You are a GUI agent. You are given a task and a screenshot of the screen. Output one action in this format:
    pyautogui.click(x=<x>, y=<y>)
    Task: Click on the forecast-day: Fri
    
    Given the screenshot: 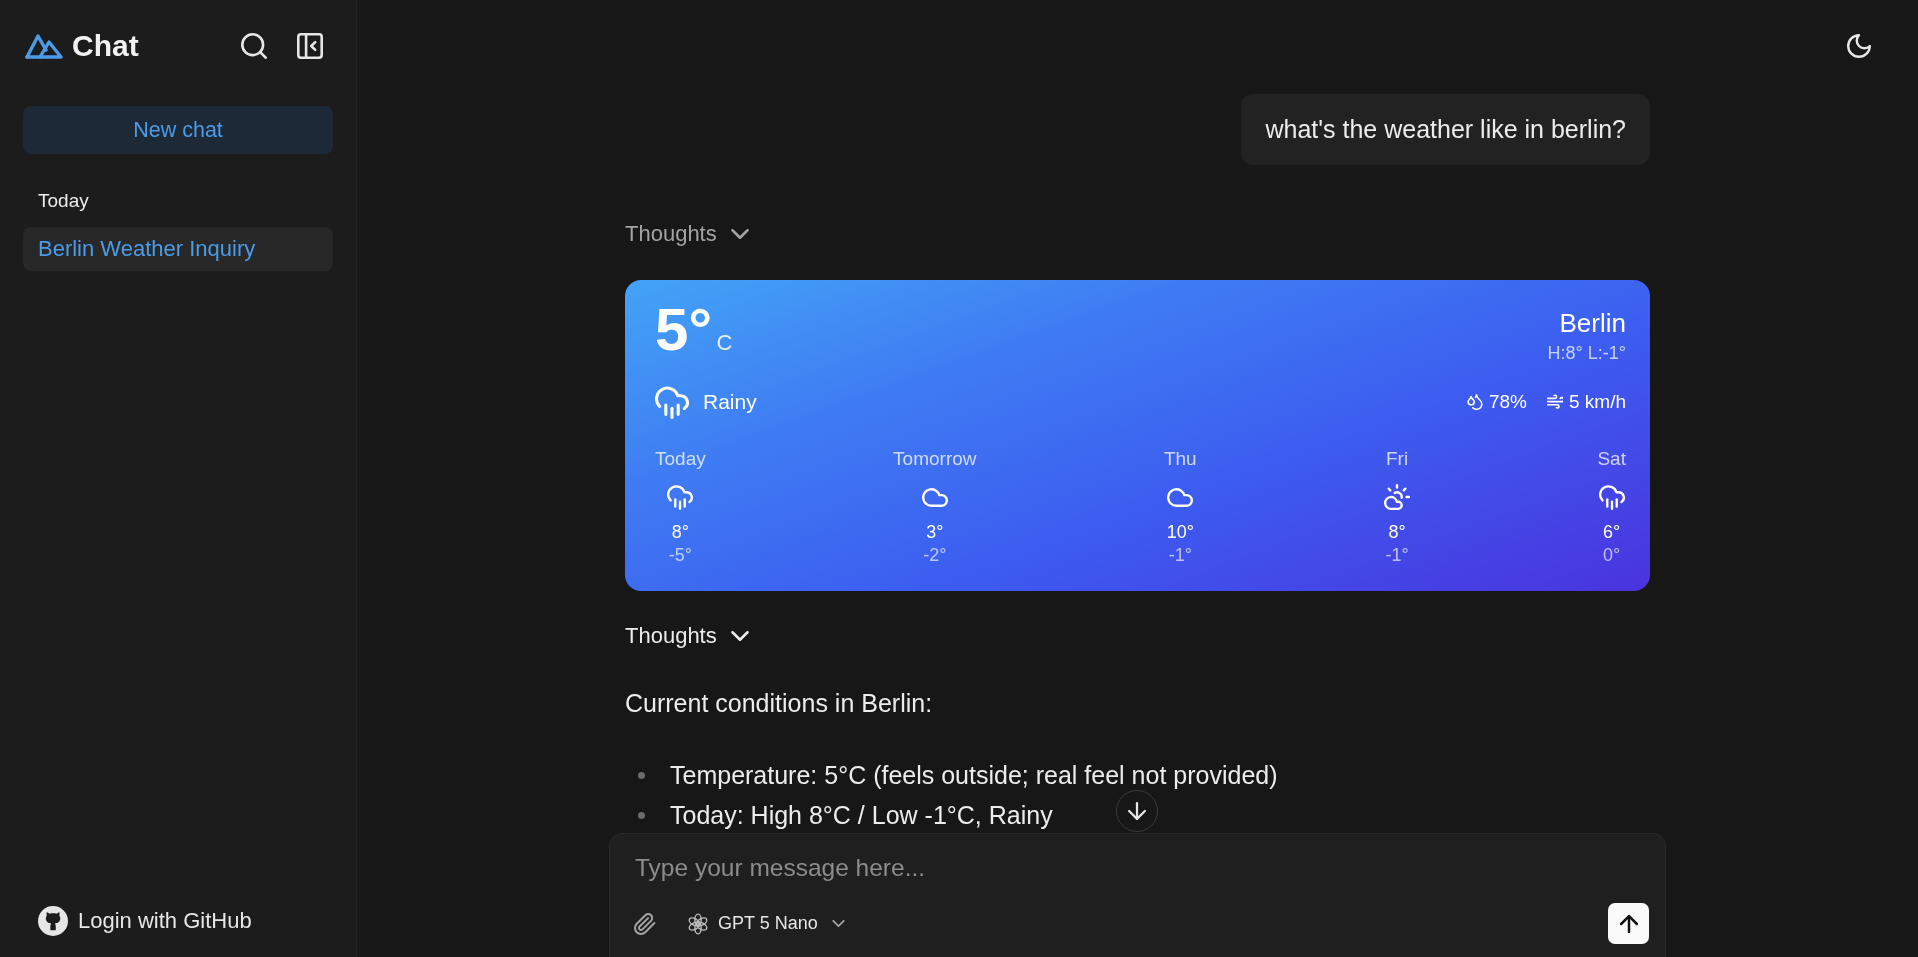 What is the action you would take?
    pyautogui.click(x=1397, y=458)
    